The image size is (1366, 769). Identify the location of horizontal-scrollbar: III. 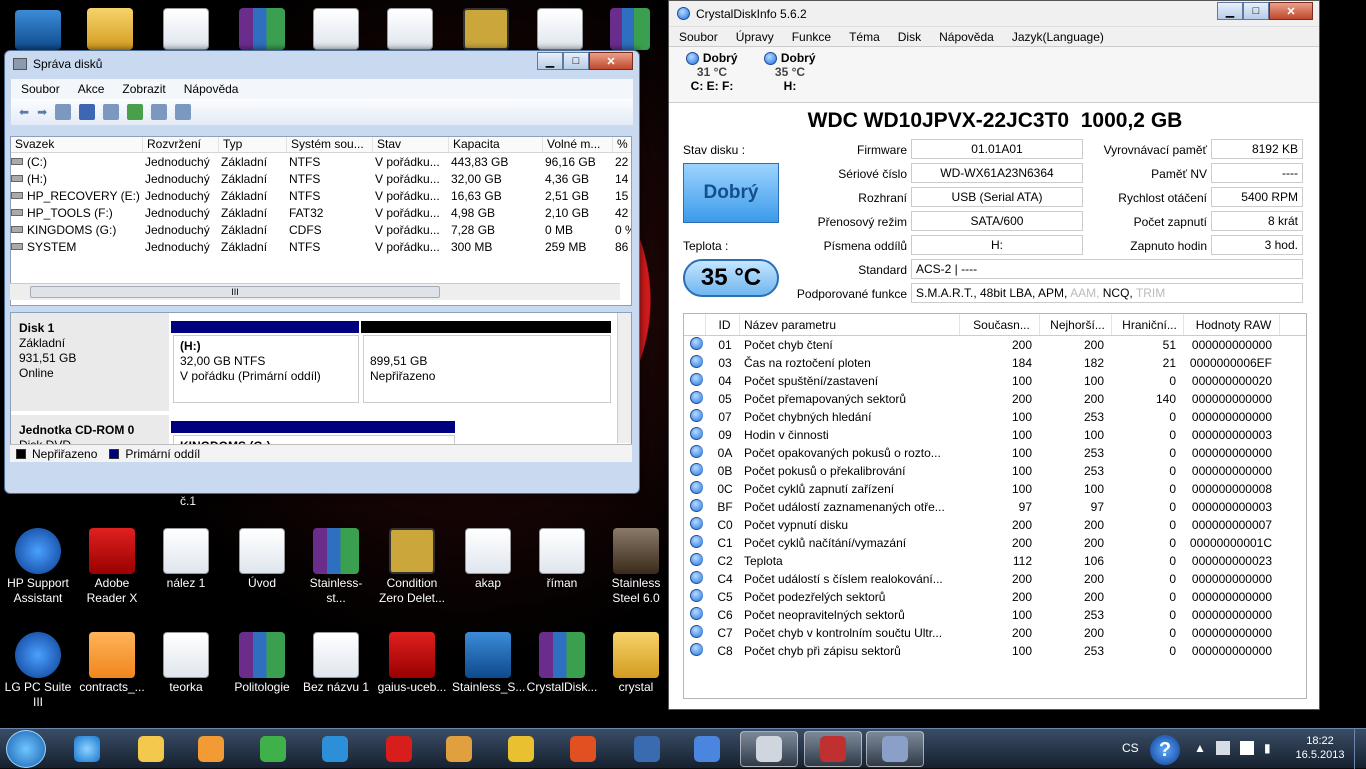
(315, 291).